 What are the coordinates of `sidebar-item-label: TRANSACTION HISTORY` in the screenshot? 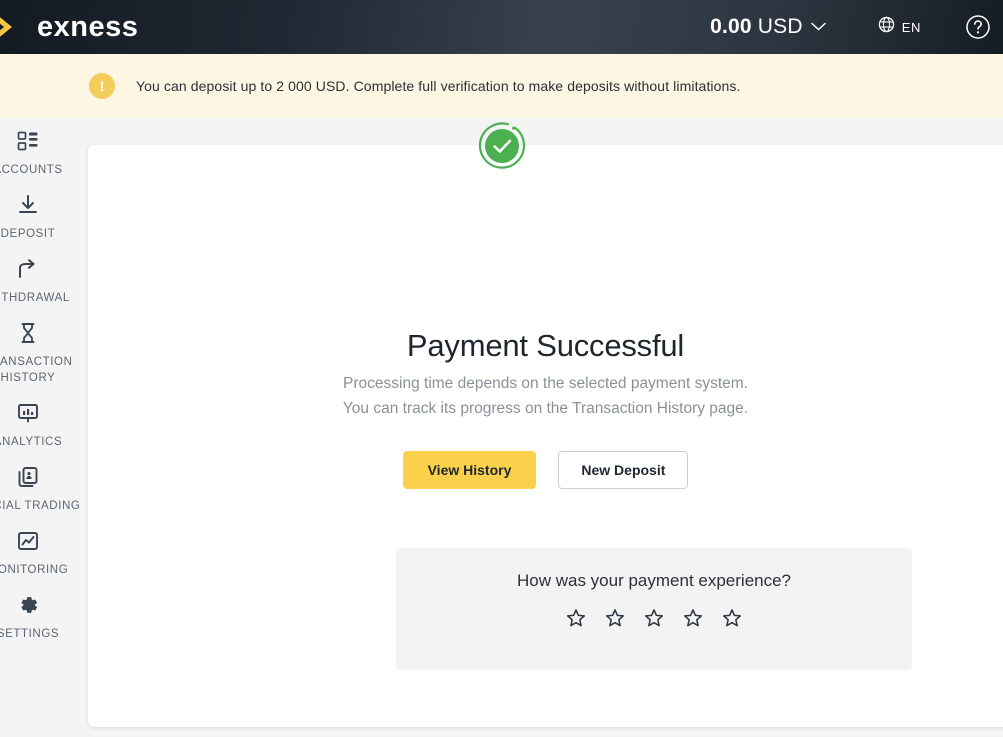 It's located at (36, 370).